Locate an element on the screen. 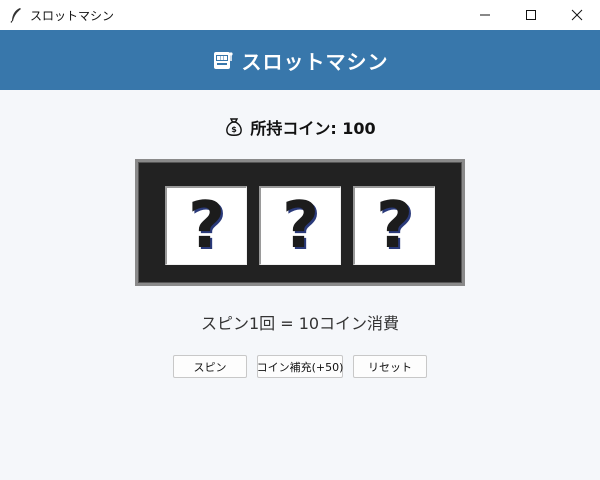 Image resolution: width=600 pixels, height=480 pixels. money-bag-icon: $ is located at coordinates (234, 127).